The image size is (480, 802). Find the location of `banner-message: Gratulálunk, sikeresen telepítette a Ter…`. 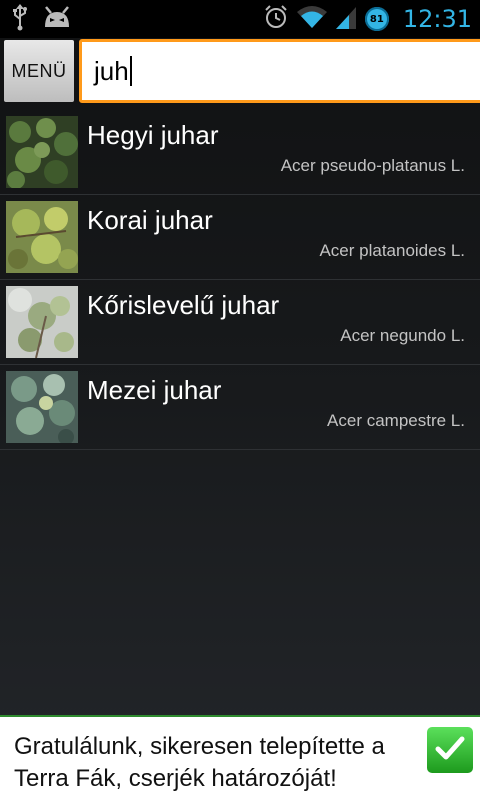

banner-message: Gratulálunk, sikeresen telepítette a Ter… is located at coordinates (199, 762).